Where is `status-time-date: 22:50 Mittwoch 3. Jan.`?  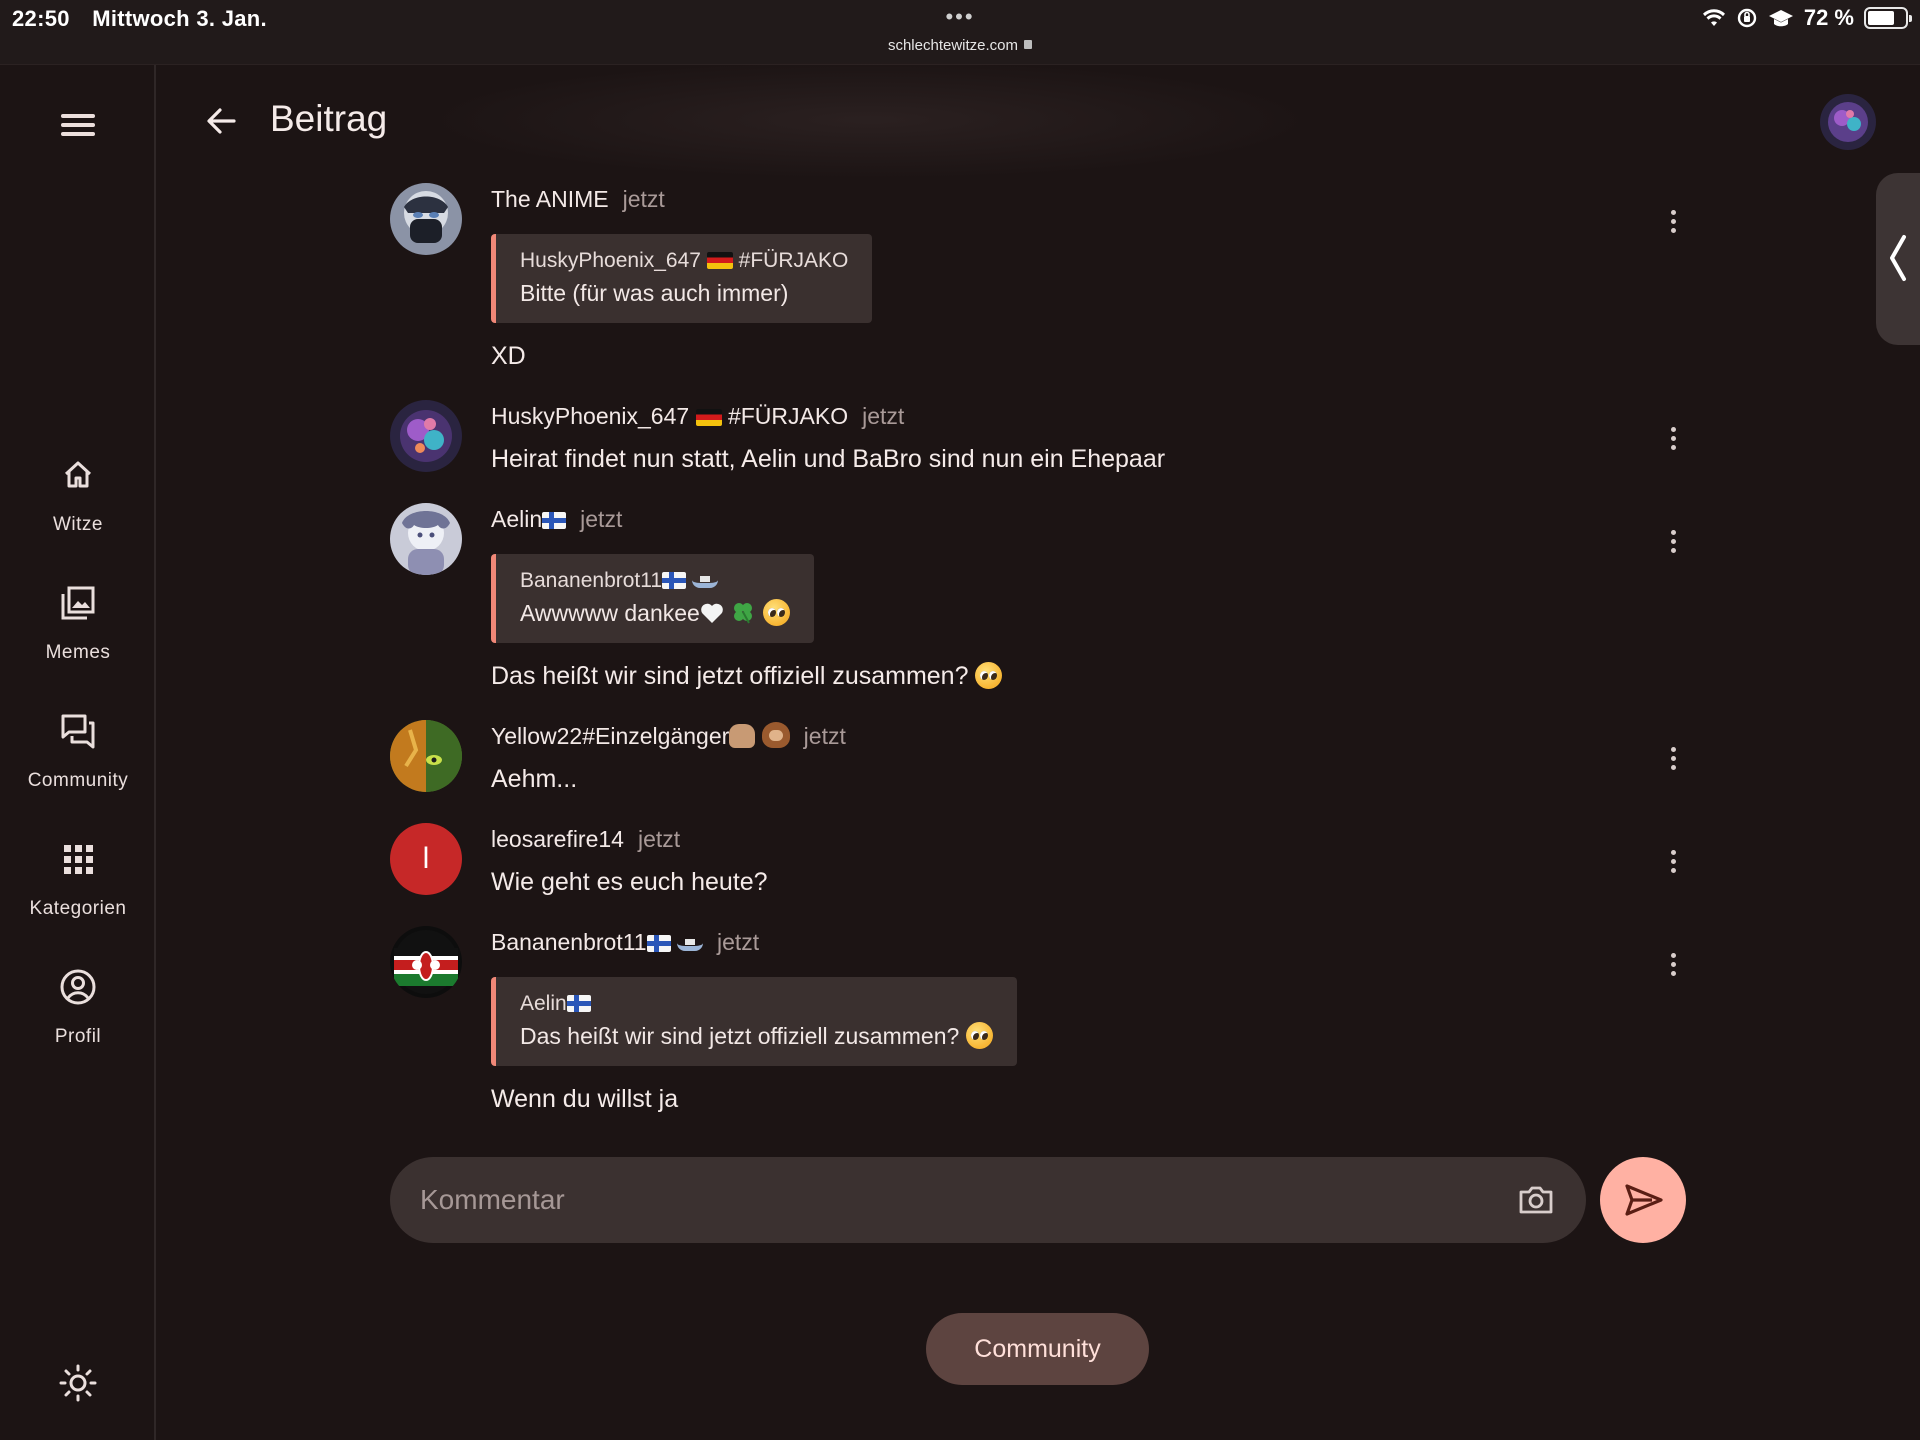
status-time-date: 22:50 Mittwoch 3. Jan. is located at coordinates (139, 19).